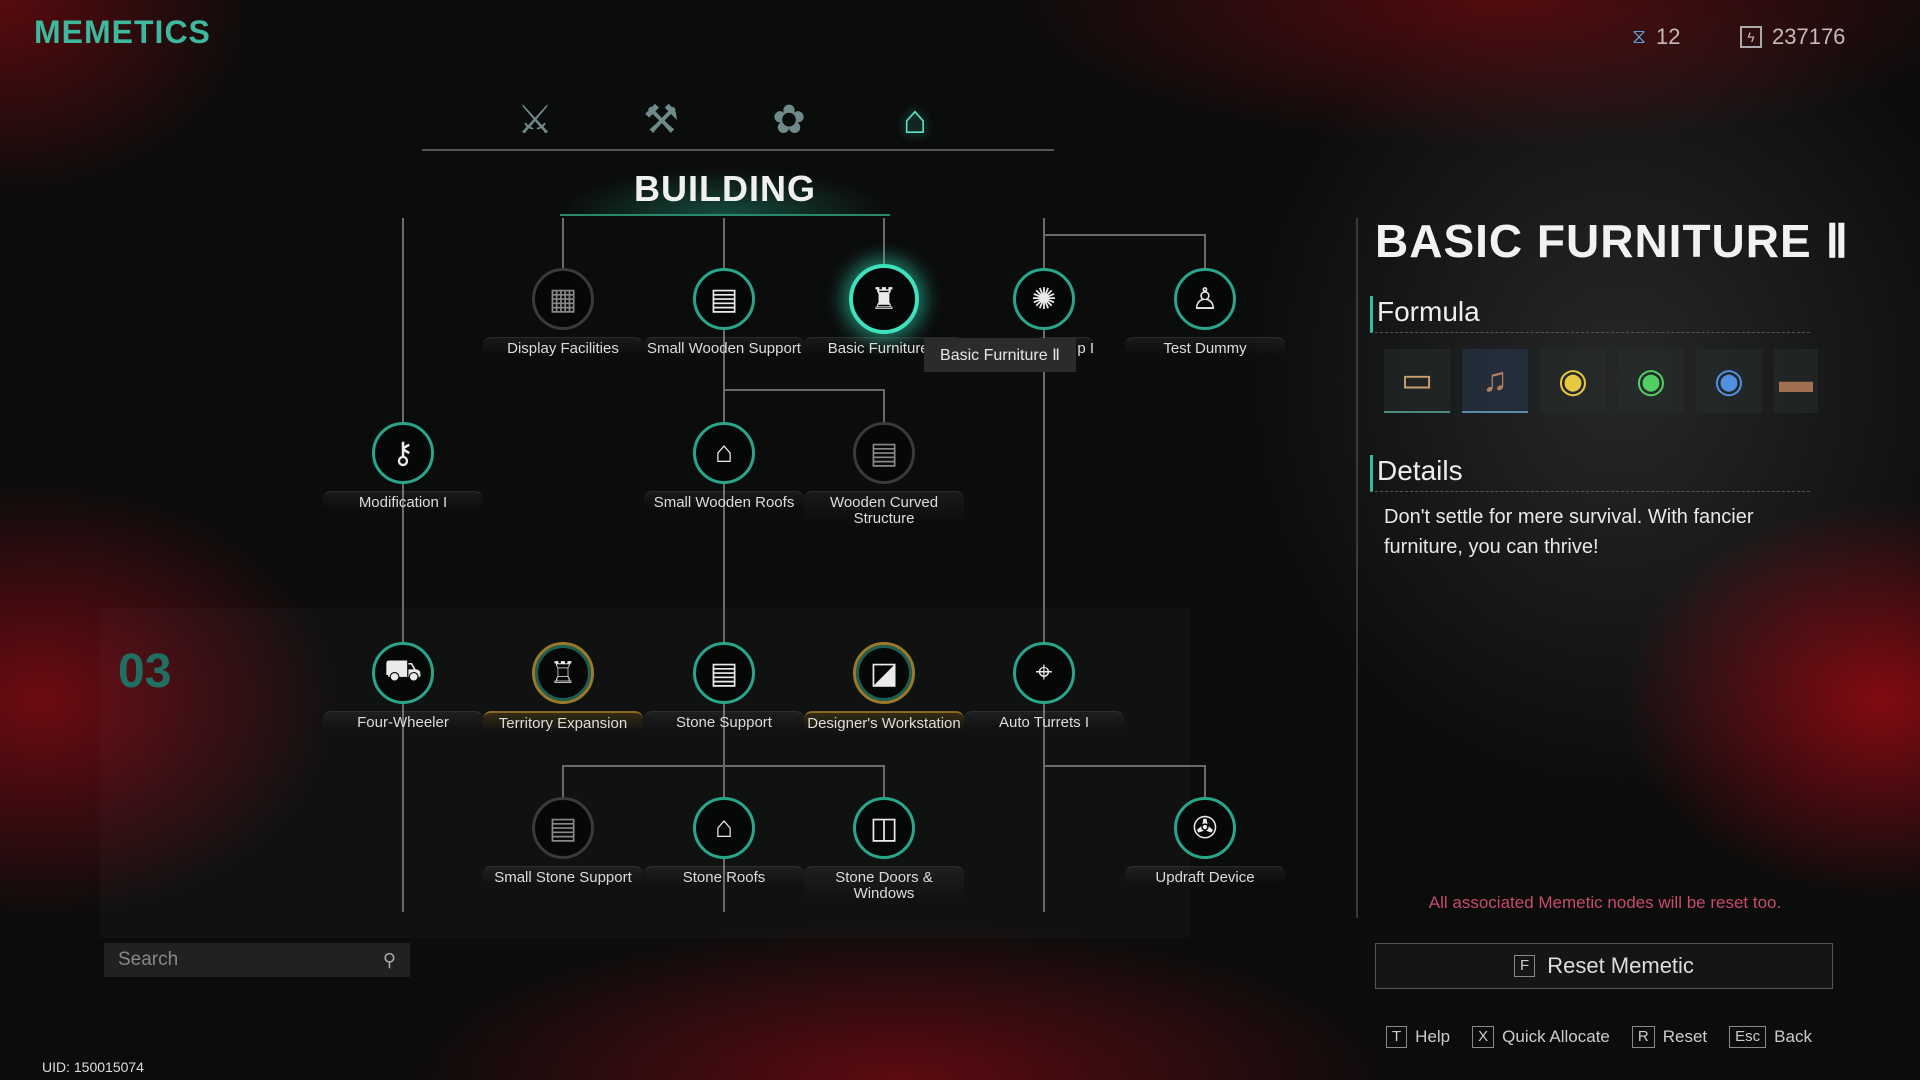  Describe the element at coordinates (1809, 36) in the screenshot. I see `energy-count: 237176` at that location.